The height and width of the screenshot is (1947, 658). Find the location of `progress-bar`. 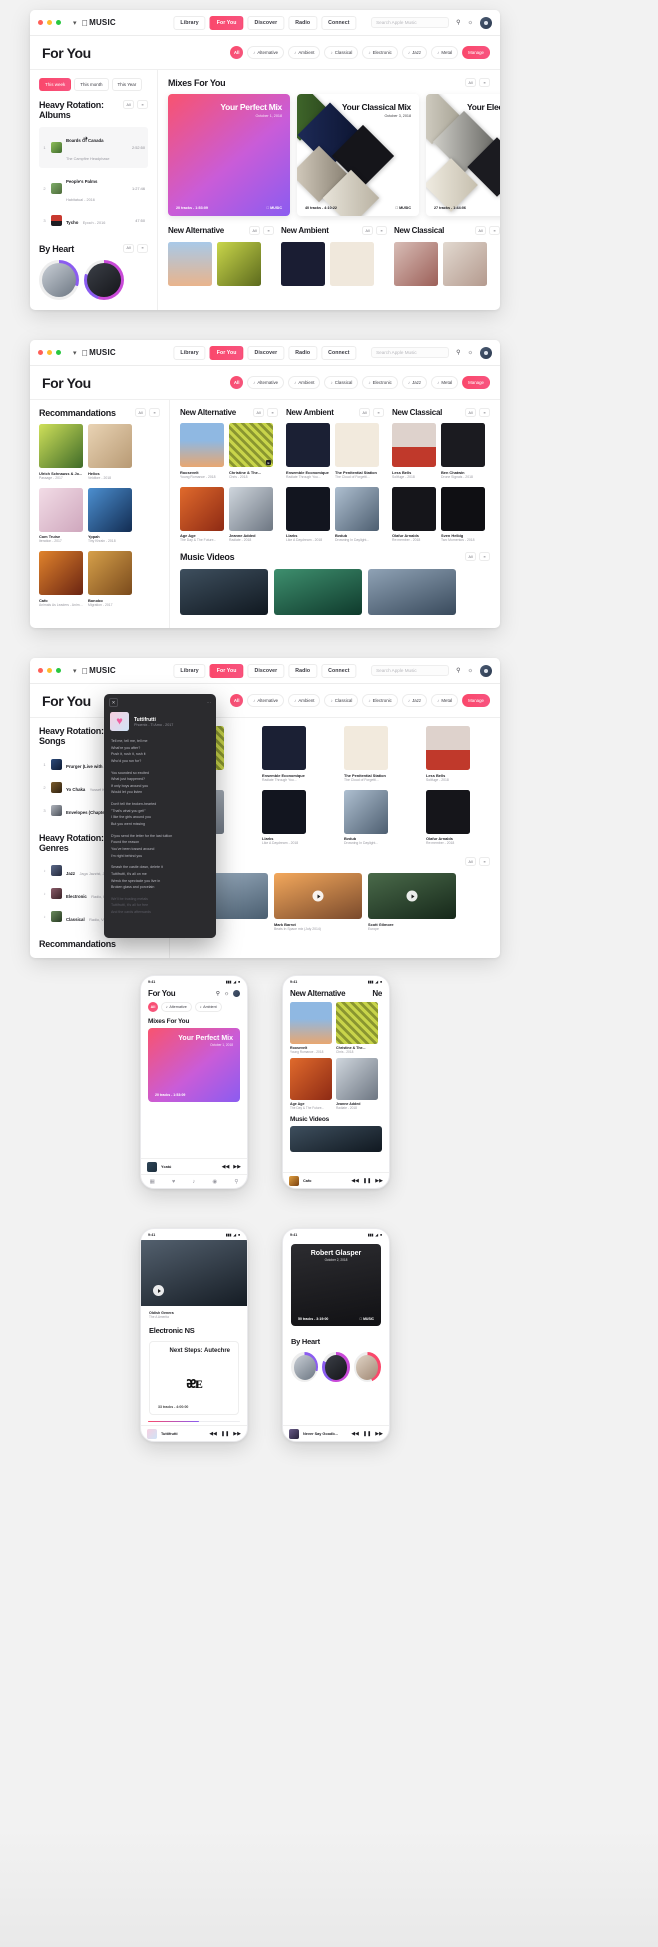

progress-bar is located at coordinates (194, 1422).